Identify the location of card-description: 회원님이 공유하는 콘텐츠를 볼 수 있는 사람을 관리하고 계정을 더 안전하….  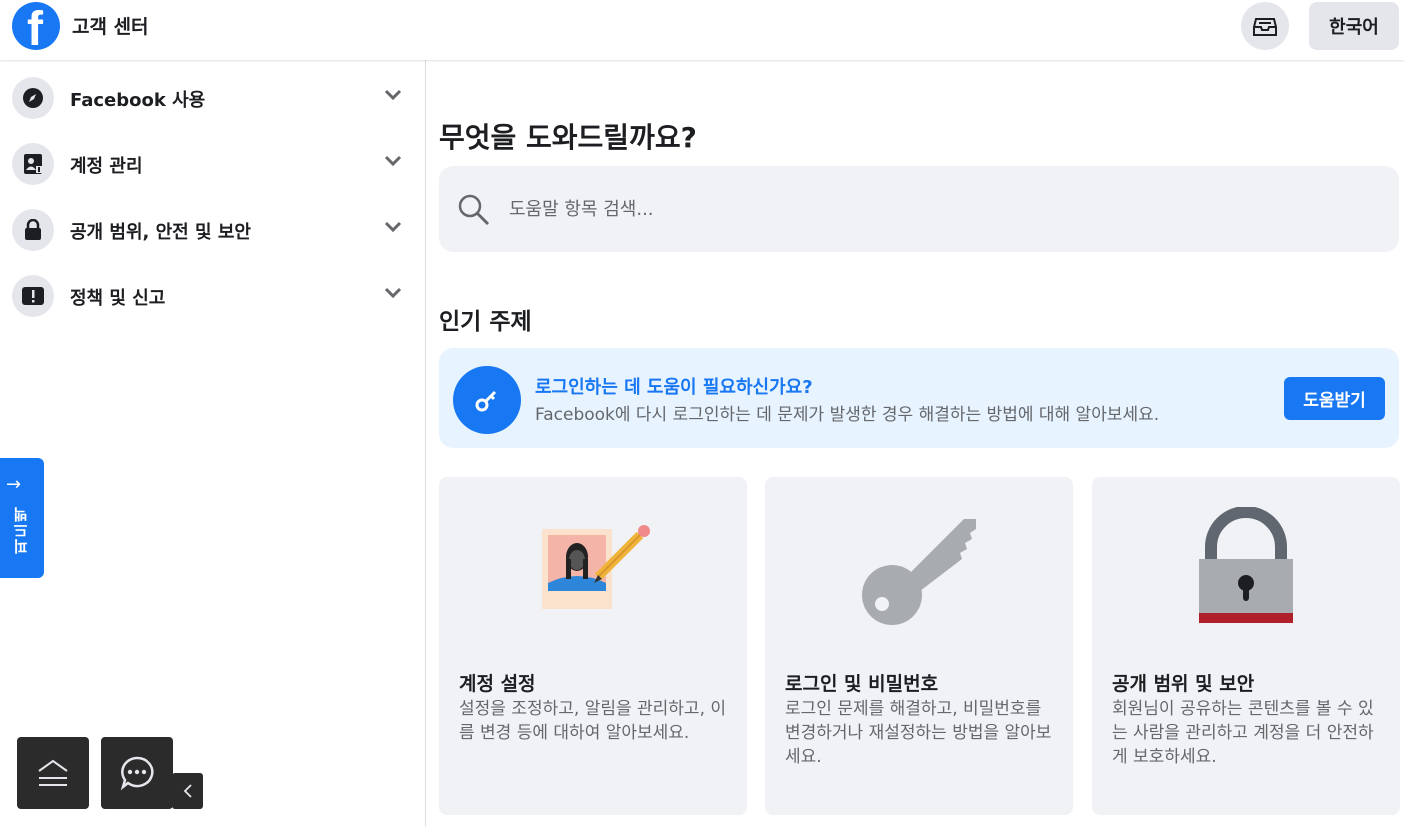
(1243, 733).